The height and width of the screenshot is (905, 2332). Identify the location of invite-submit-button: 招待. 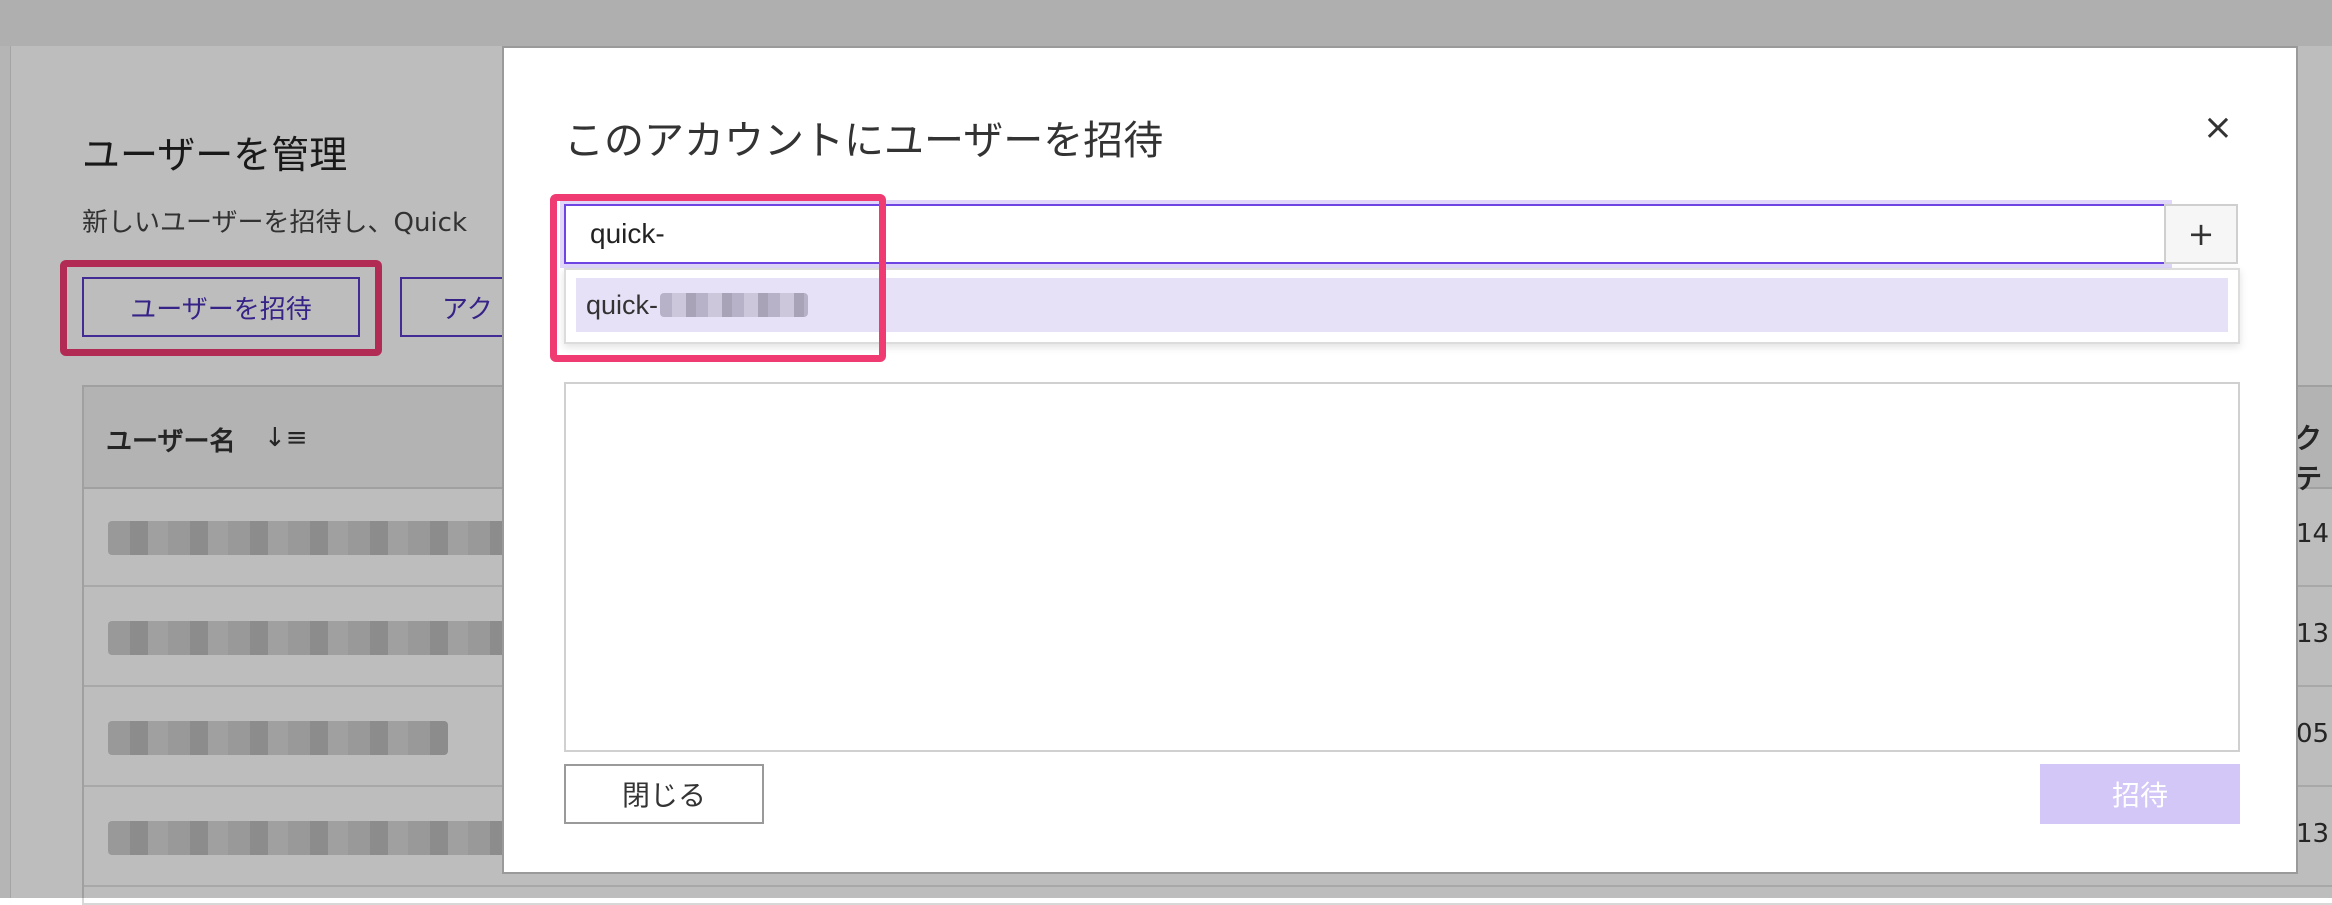
(2140, 794).